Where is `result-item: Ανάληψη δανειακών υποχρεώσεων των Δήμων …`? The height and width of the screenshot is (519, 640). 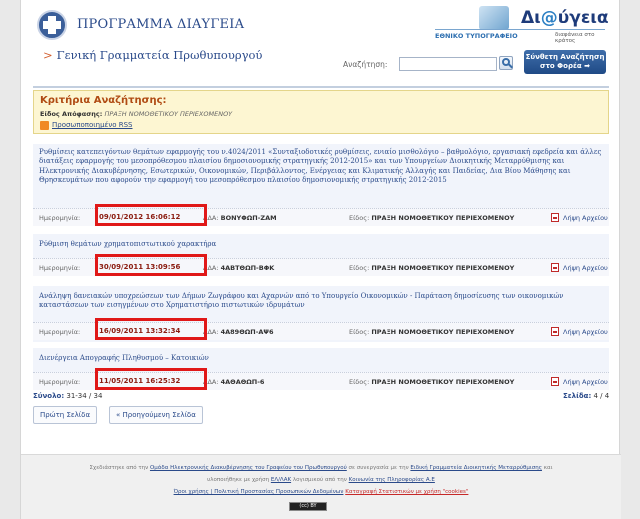 result-item: Ανάληψη δανειακών υποχρεώσεων των Δήμων … is located at coordinates (321, 314).